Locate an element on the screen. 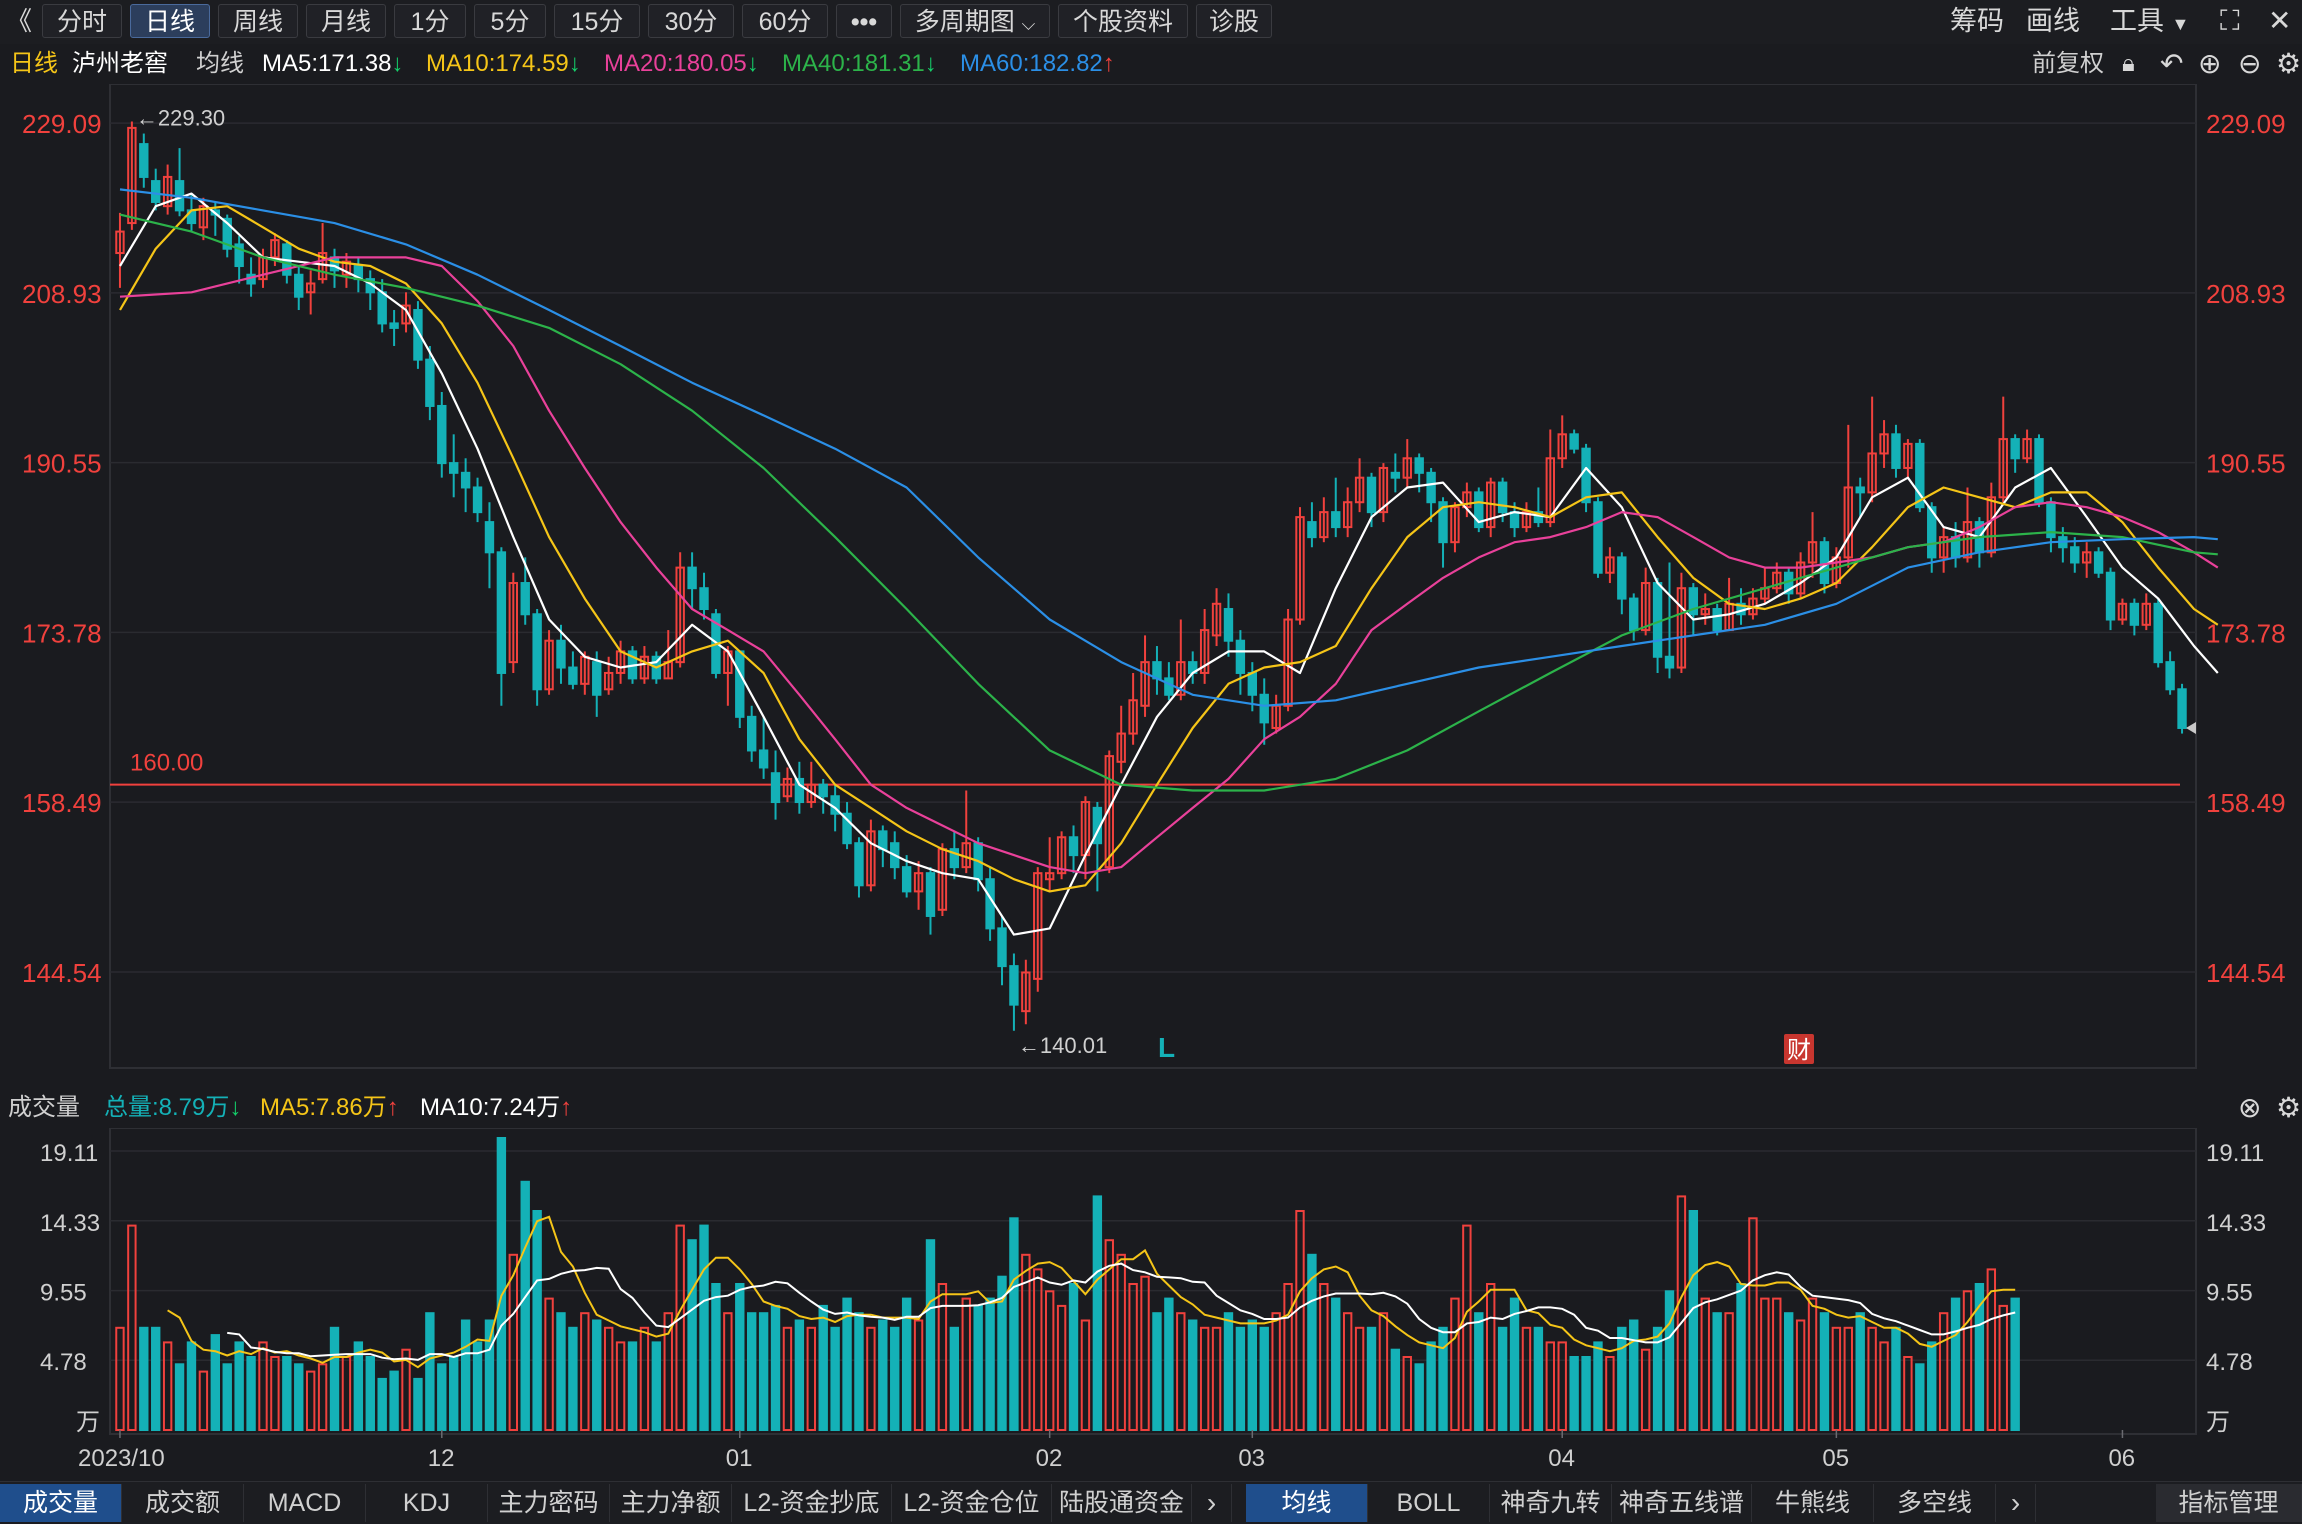 Image resolution: width=2302 pixels, height=1524 pixels. tab-bull-bear: 牛熊线 is located at coordinates (1813, 1503).